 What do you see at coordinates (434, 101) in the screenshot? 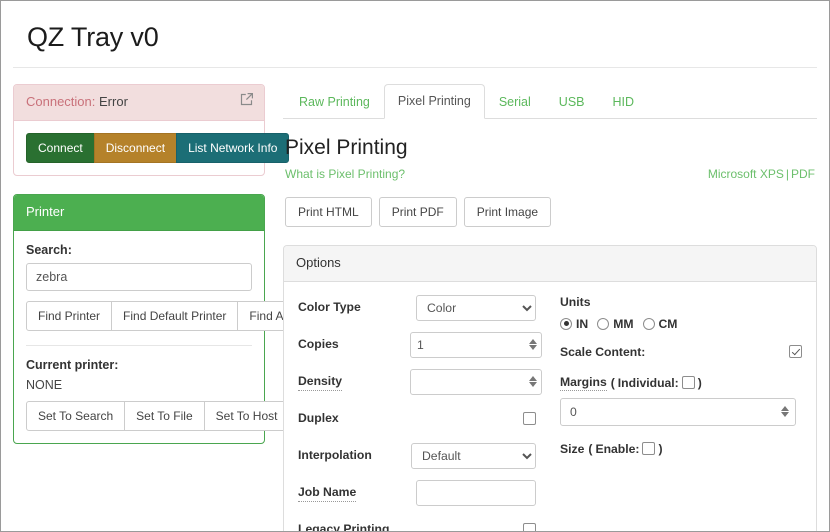
I see `tab-pixel-printing: Pixel Printing` at bounding box center [434, 101].